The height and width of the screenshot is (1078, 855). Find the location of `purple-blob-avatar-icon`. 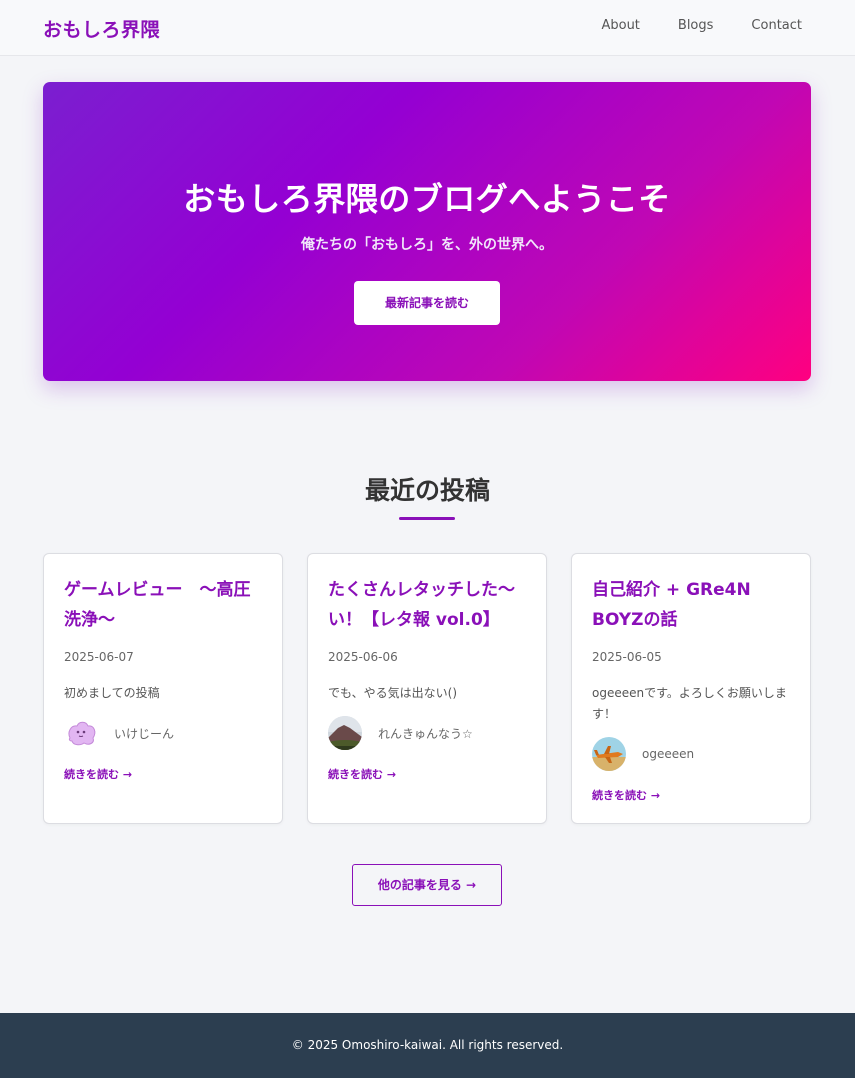

purple-blob-avatar-icon is located at coordinates (81, 733).